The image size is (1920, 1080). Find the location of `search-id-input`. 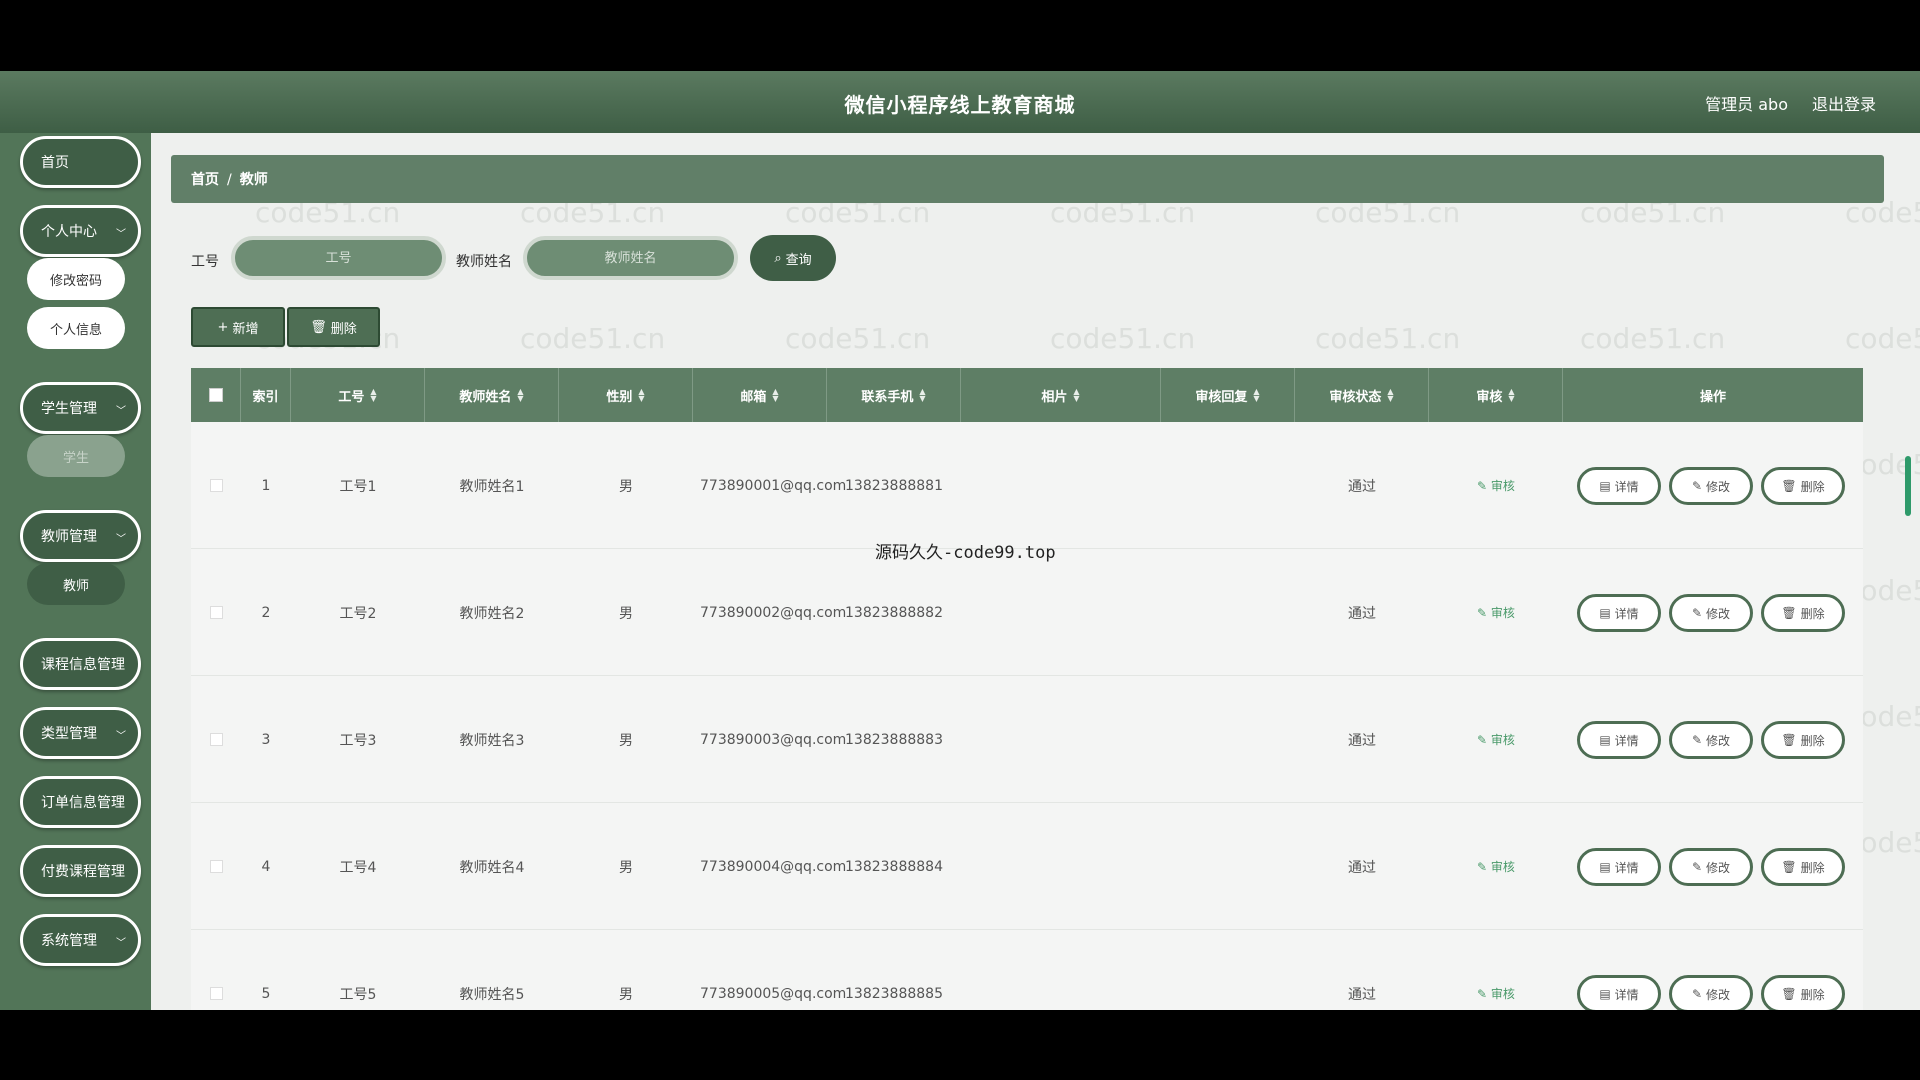

search-id-input is located at coordinates (338, 258).